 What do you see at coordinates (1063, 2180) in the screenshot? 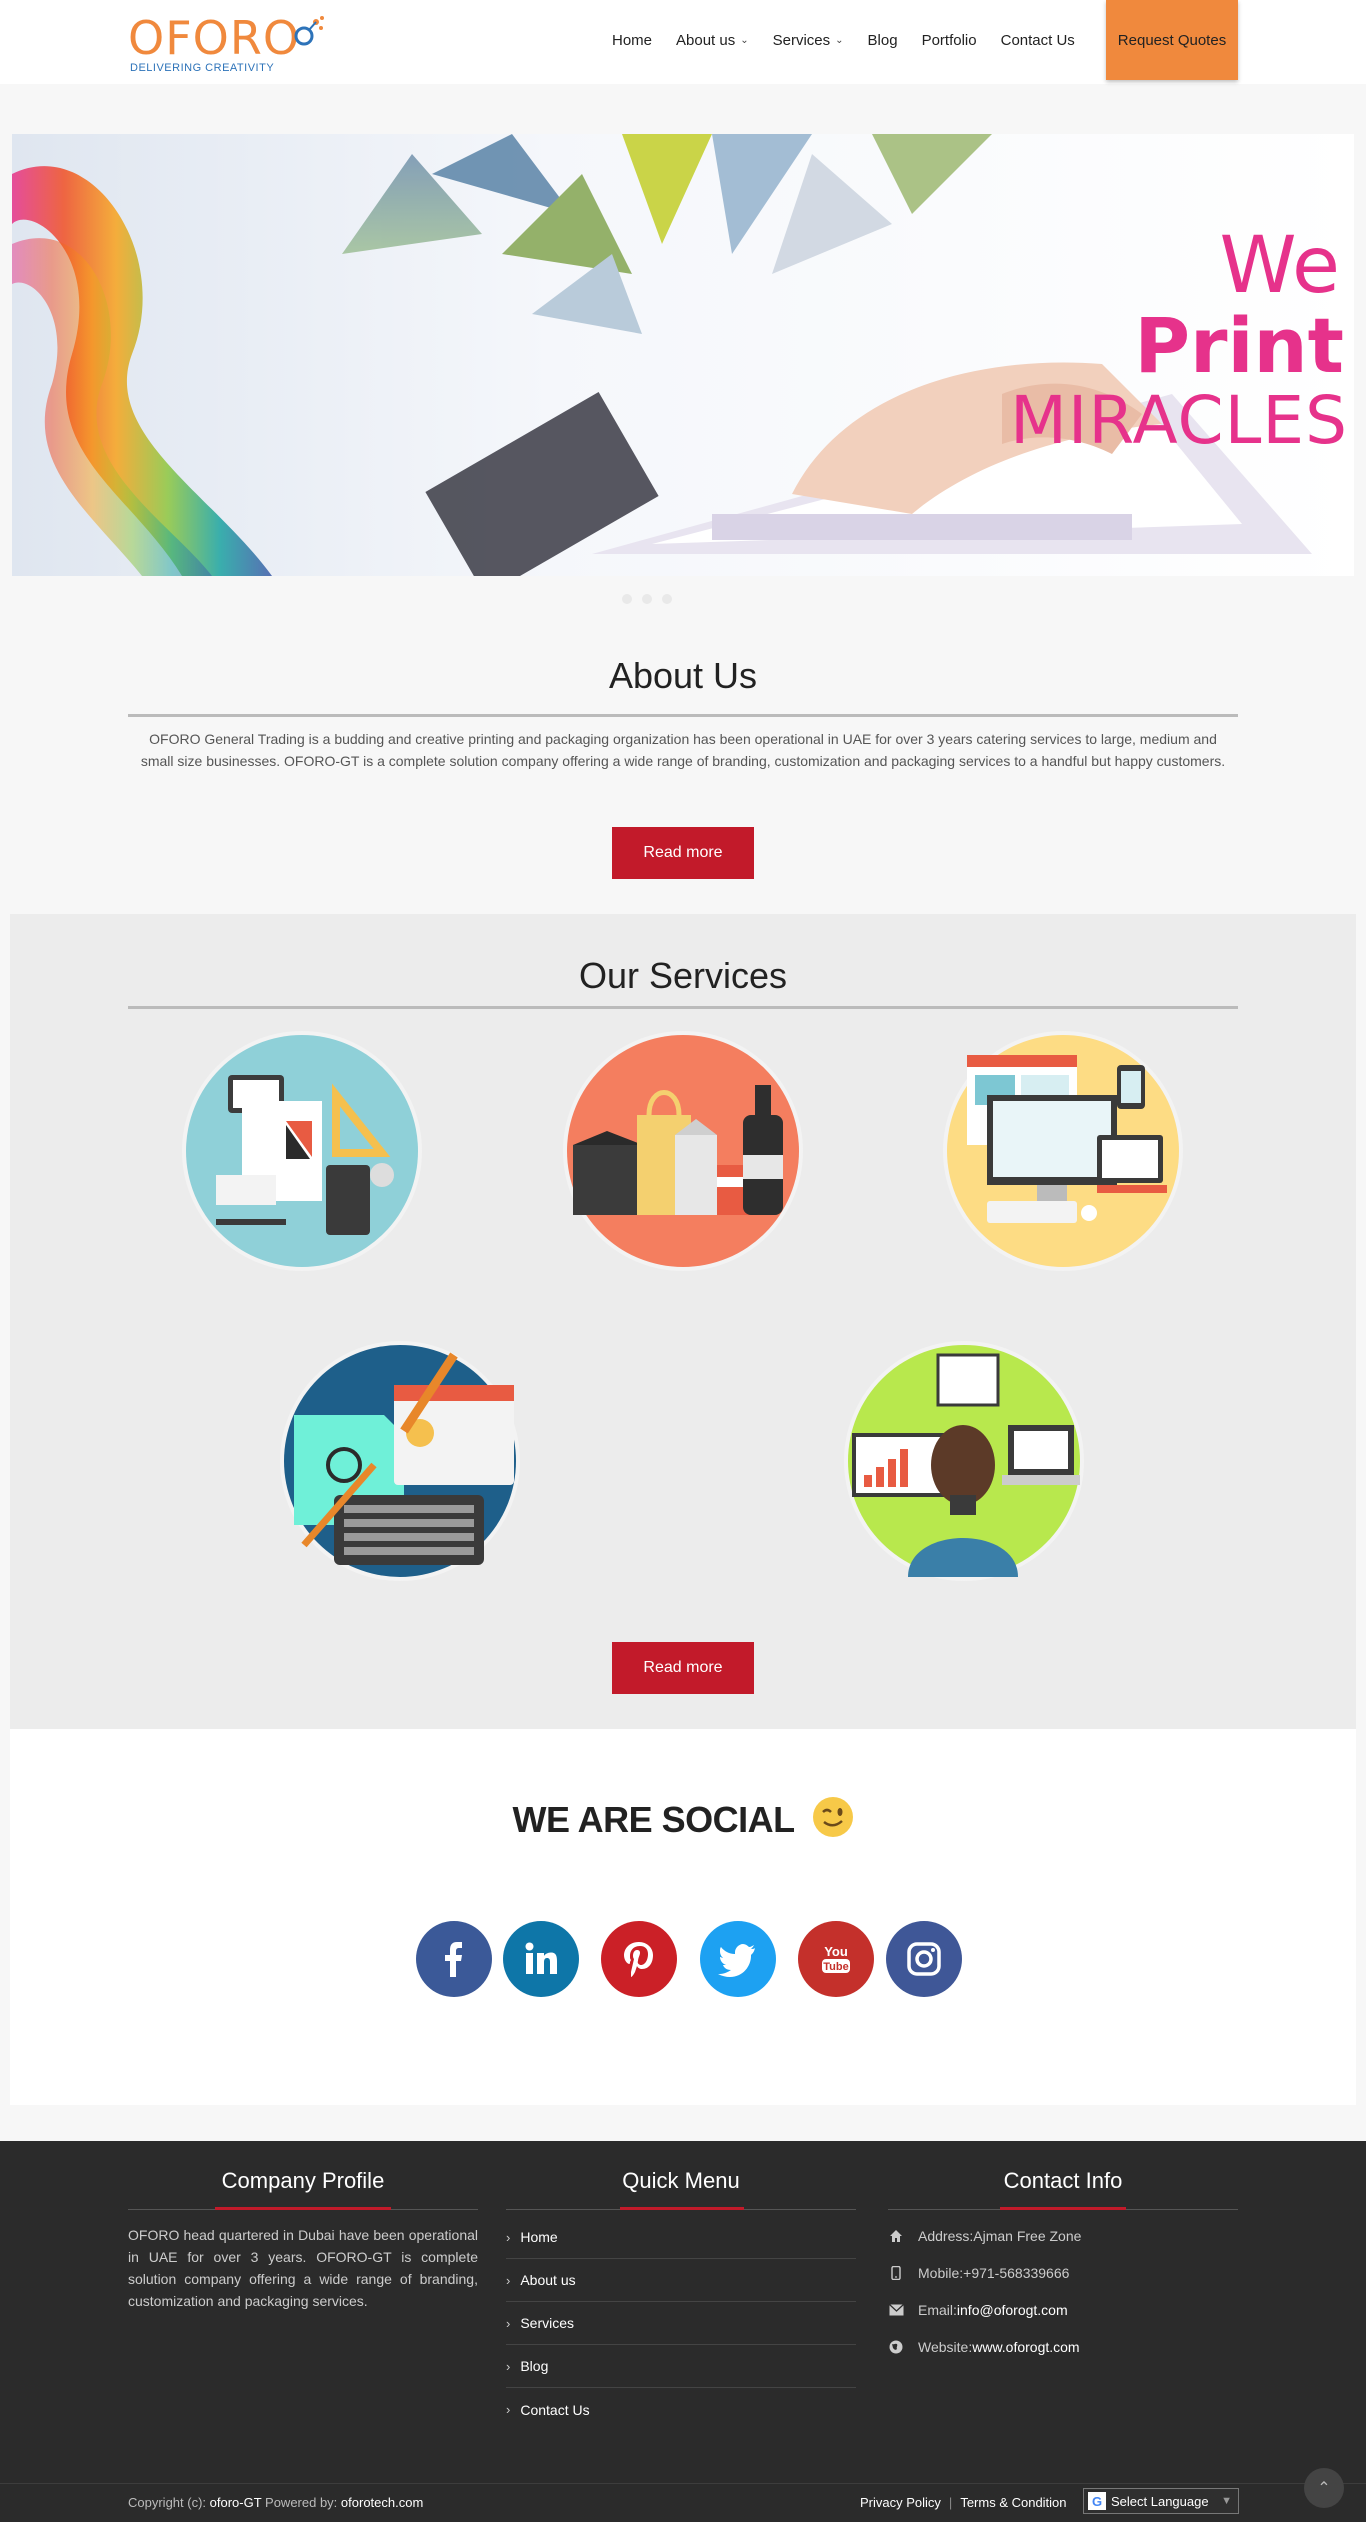
I see `footer-contact-title: Contact Info` at bounding box center [1063, 2180].